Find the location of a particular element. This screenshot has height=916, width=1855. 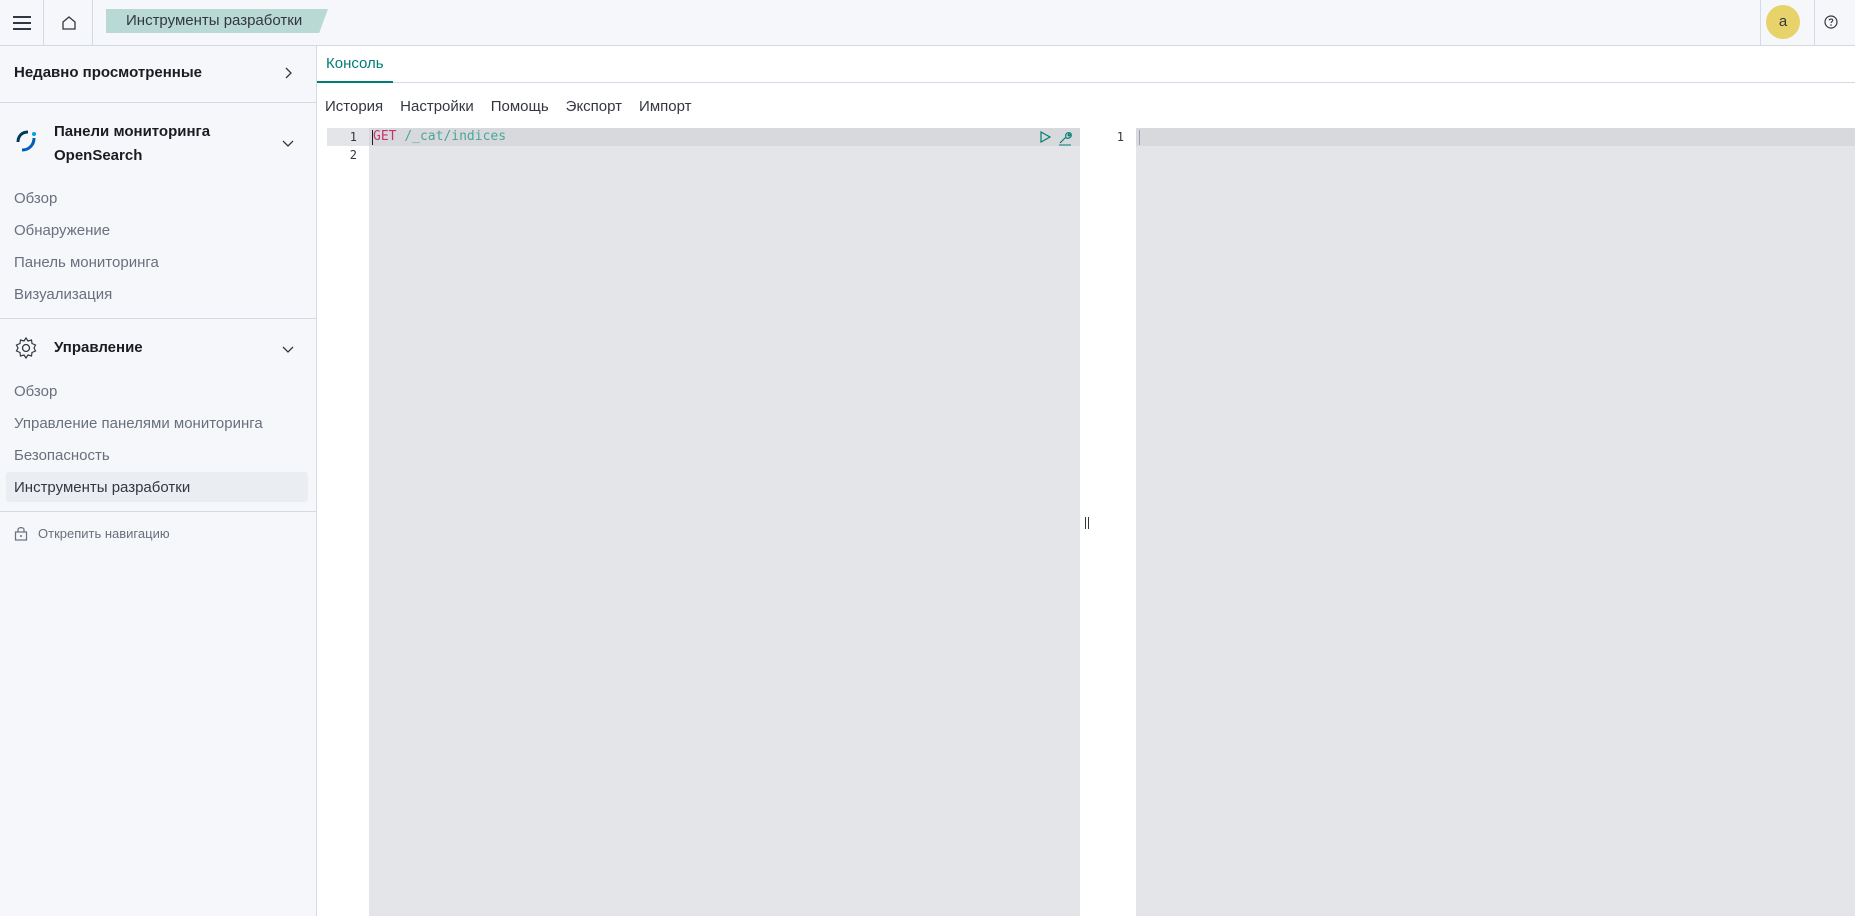

line-number: 2 is located at coordinates (353, 155).